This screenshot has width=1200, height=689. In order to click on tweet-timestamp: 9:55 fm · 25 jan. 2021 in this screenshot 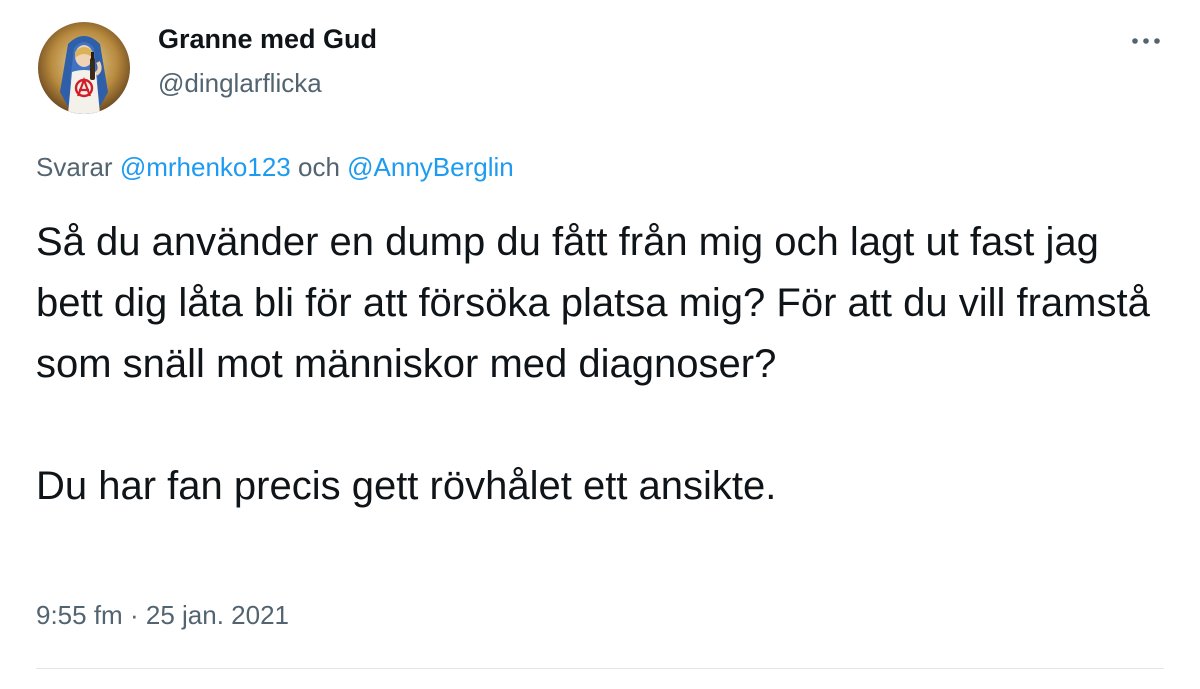, I will do `click(162, 615)`.